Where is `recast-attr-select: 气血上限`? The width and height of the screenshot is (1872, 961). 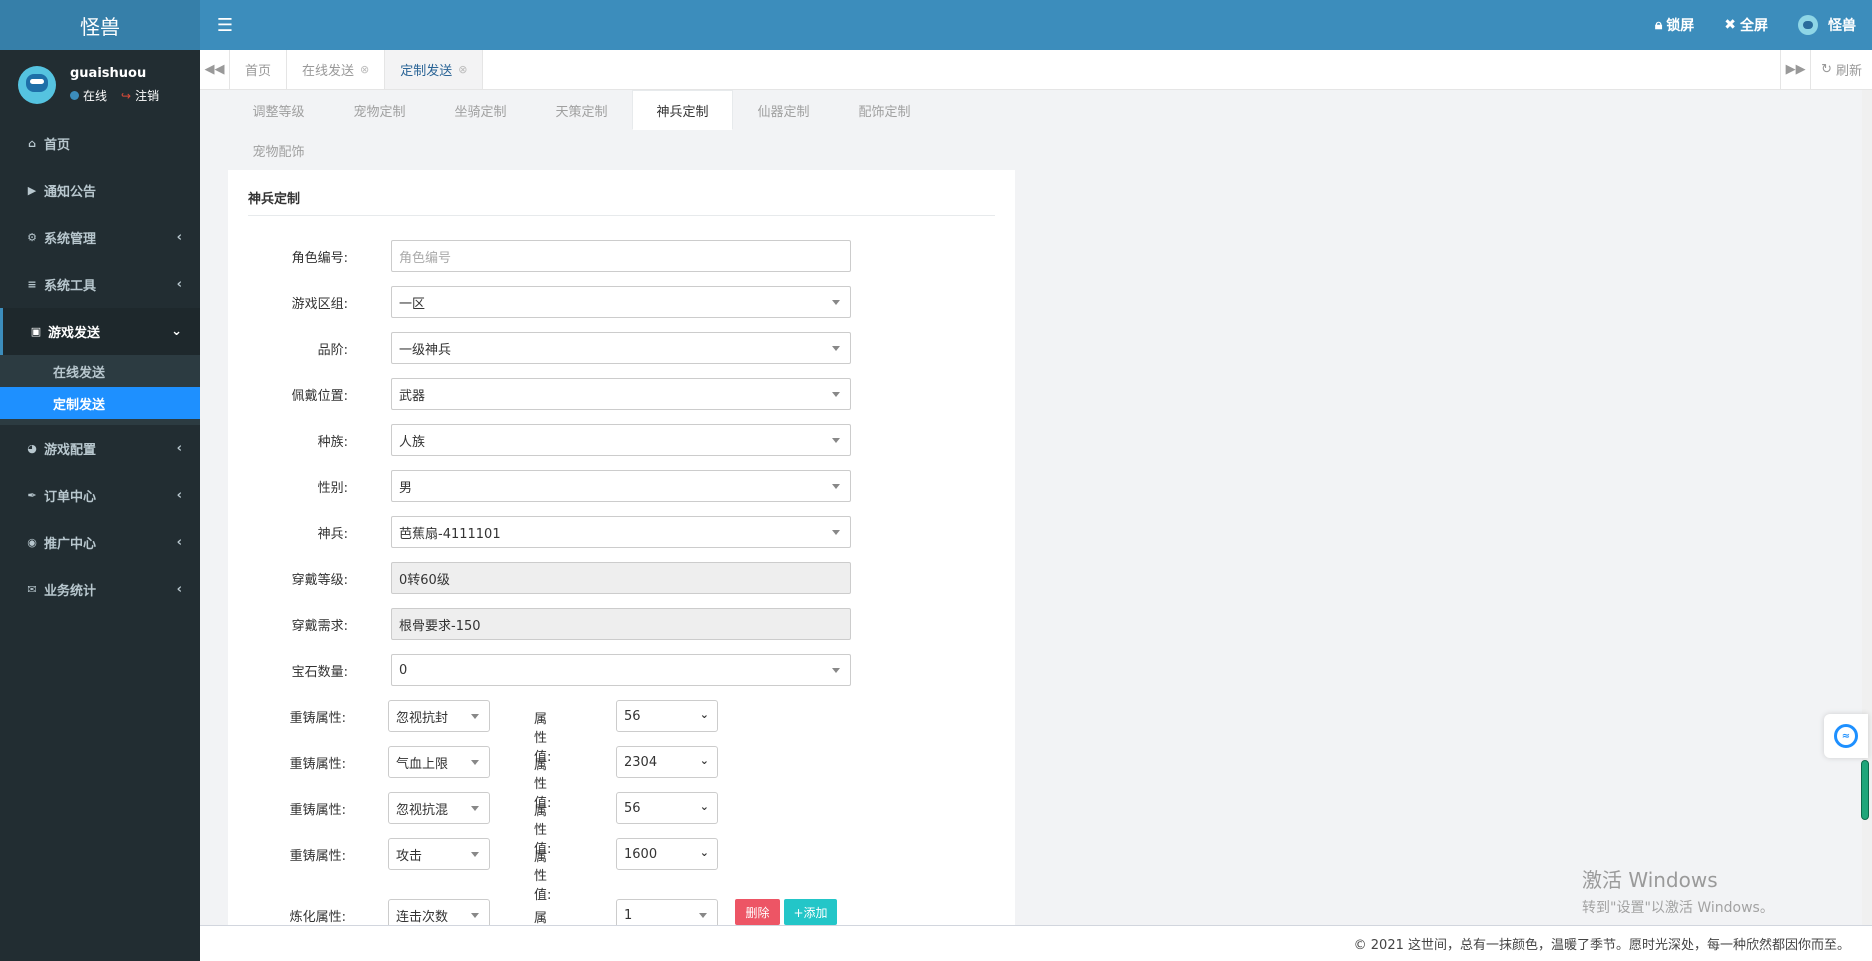
recast-attr-select: 气血上限 is located at coordinates (439, 762).